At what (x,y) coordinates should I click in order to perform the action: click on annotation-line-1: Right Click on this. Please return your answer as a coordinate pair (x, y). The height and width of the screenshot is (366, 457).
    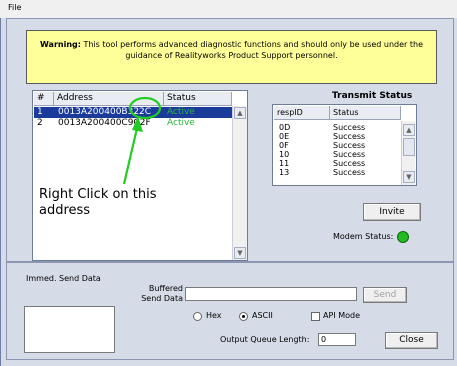
    Looking at the image, I should click on (98, 194).